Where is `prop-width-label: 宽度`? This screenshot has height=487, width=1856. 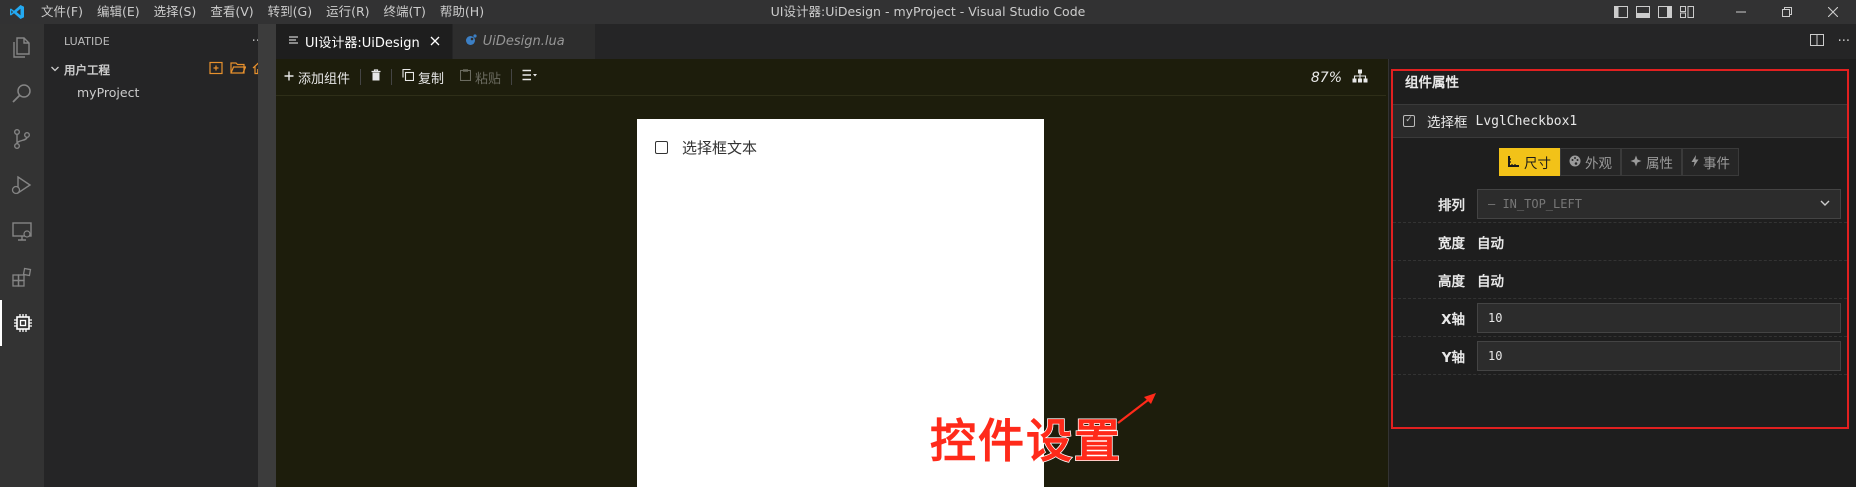 prop-width-label: 宽度 is located at coordinates (1451, 243).